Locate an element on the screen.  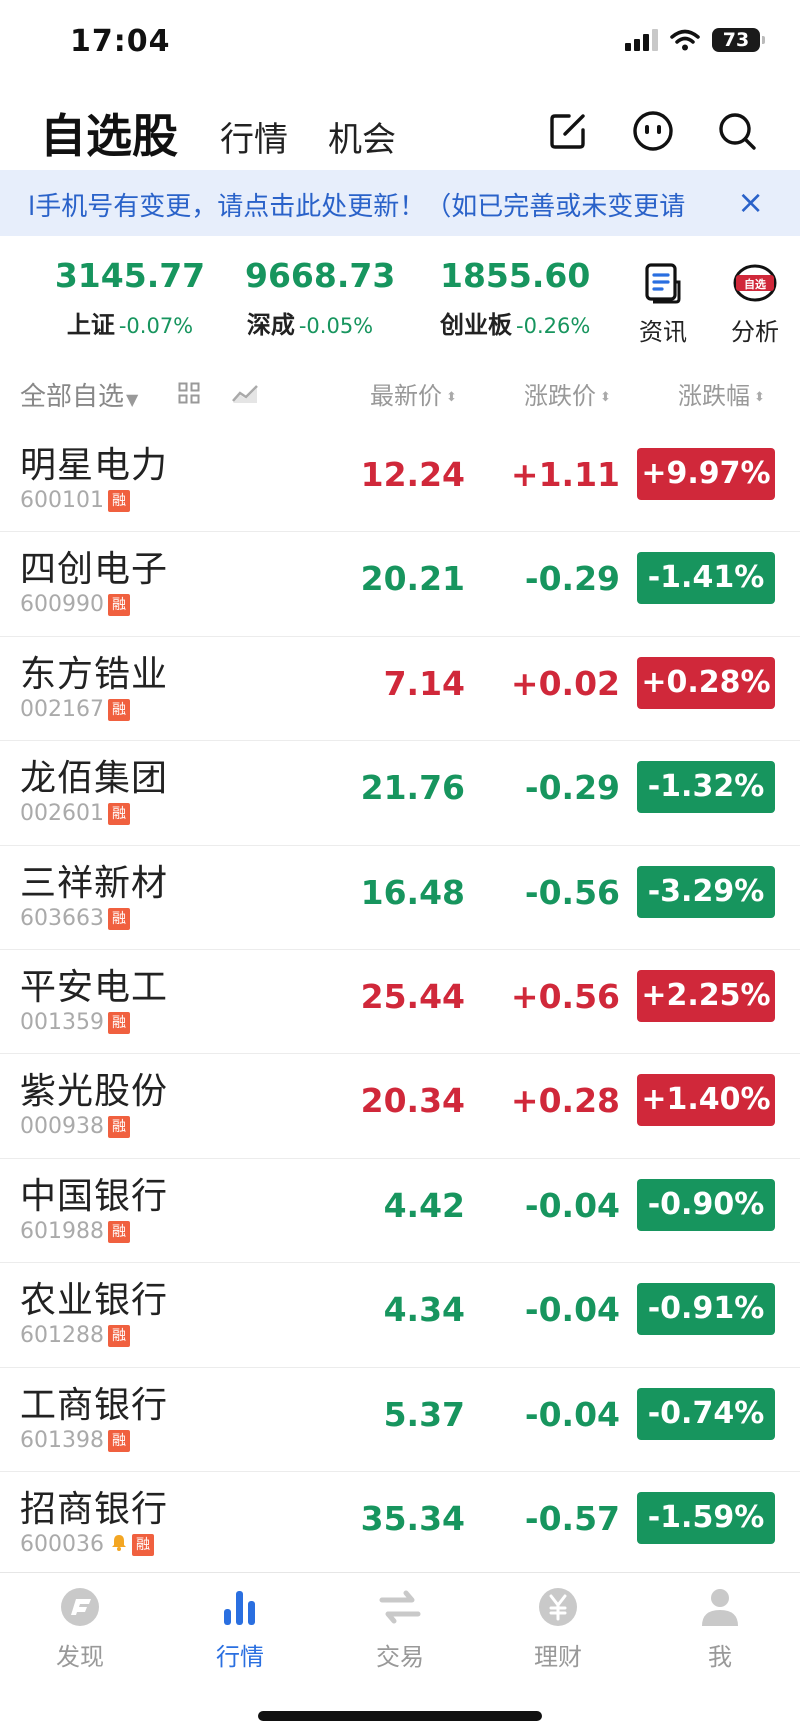
phone-update-notice: l手机号有变更，请点击此处更新！（如已完善或未变更请 × is located at coordinates (400, 203).